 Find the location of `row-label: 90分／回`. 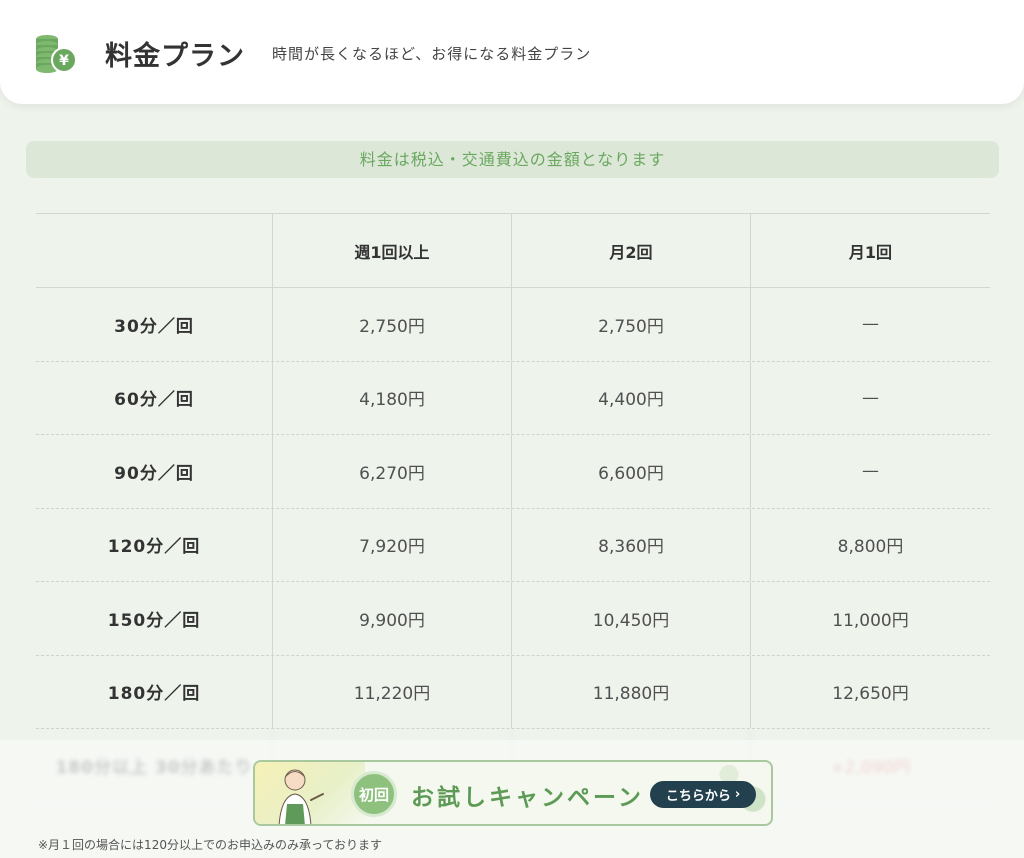

row-label: 90分／回 is located at coordinates (154, 471).